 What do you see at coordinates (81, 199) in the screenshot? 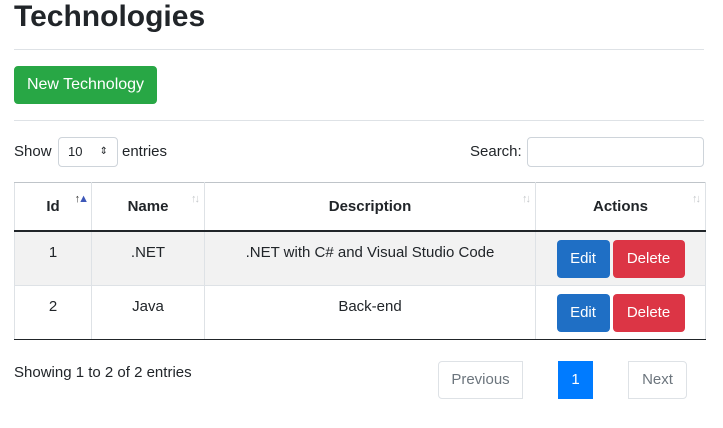
I see `sort-ascending-icon: ↑▲` at bounding box center [81, 199].